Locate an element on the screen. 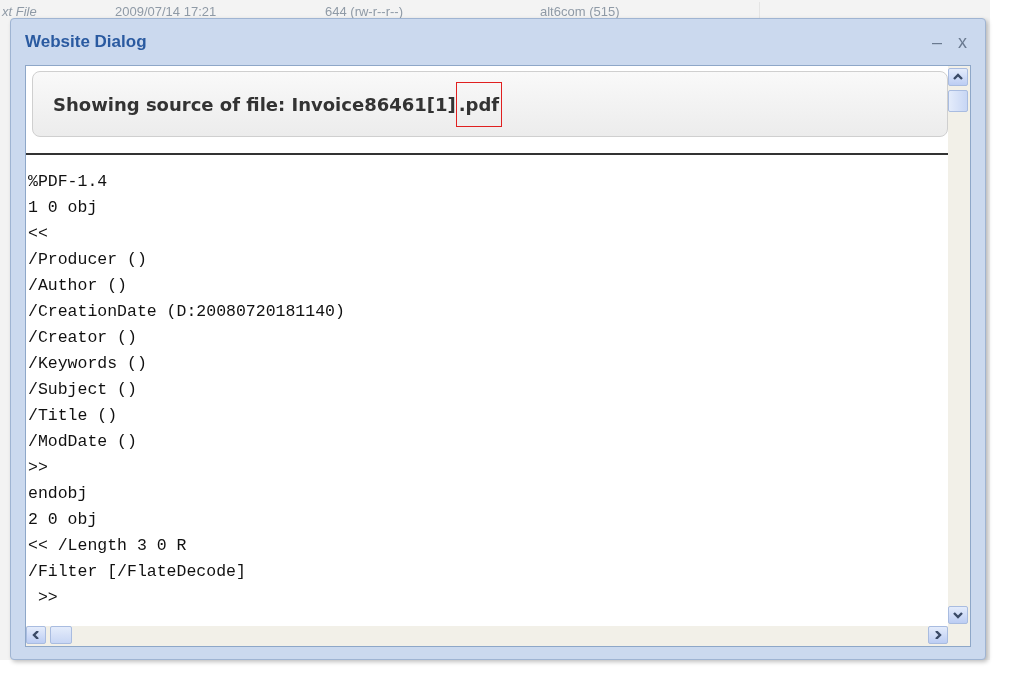 This screenshot has width=1013, height=679. scroll-right-button is located at coordinates (938, 635).